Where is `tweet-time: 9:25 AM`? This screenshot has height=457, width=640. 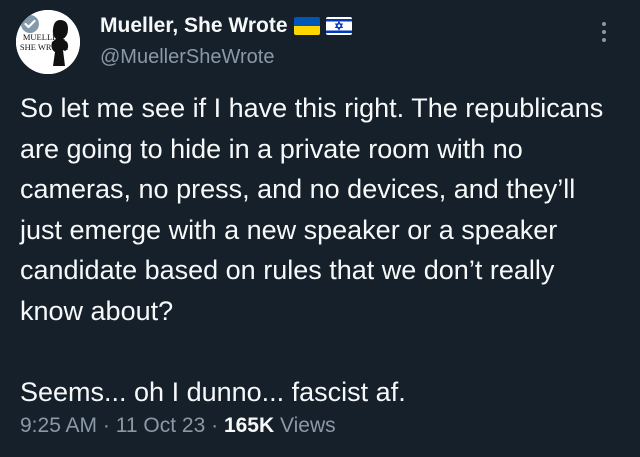
tweet-time: 9:25 AM is located at coordinates (58, 425).